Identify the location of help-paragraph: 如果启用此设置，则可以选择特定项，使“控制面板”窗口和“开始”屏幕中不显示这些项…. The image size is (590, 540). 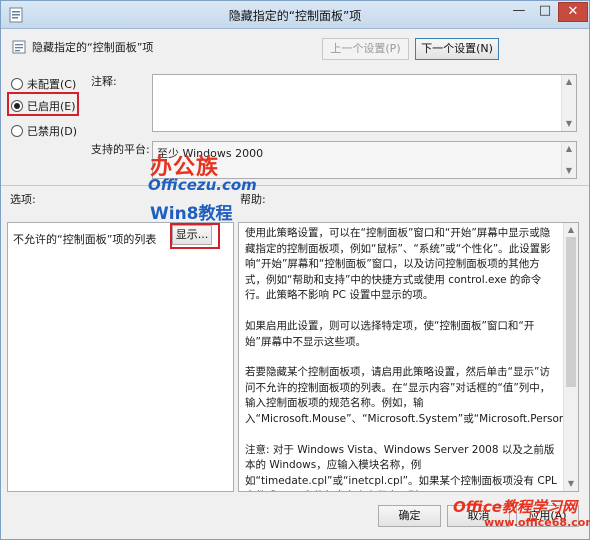
(390, 333).